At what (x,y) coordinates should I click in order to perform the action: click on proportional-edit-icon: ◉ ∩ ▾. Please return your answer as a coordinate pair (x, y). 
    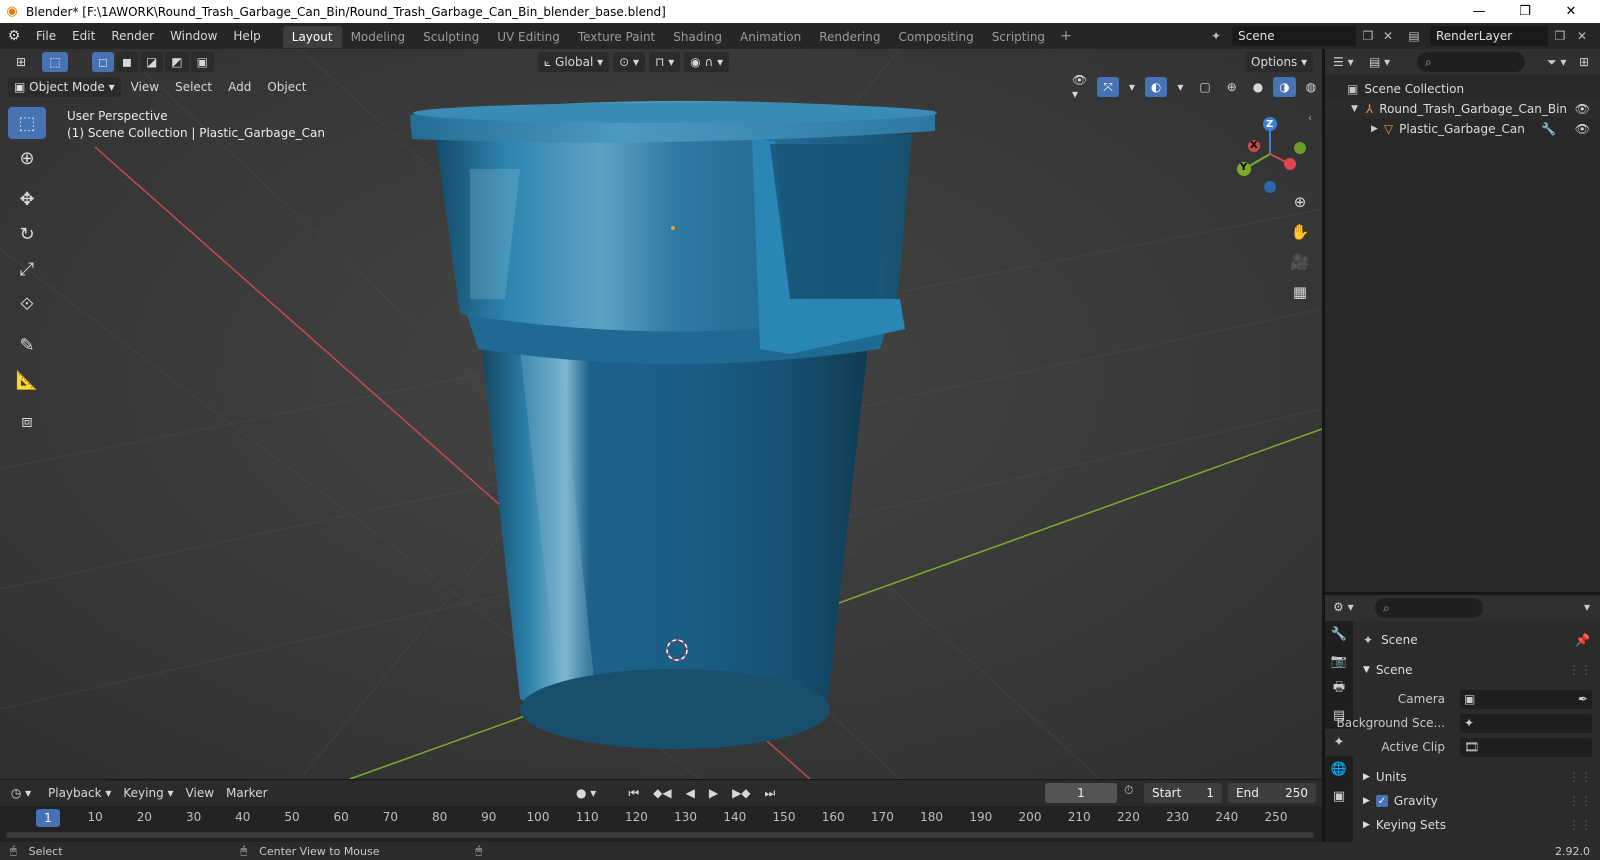
    Looking at the image, I should click on (707, 62).